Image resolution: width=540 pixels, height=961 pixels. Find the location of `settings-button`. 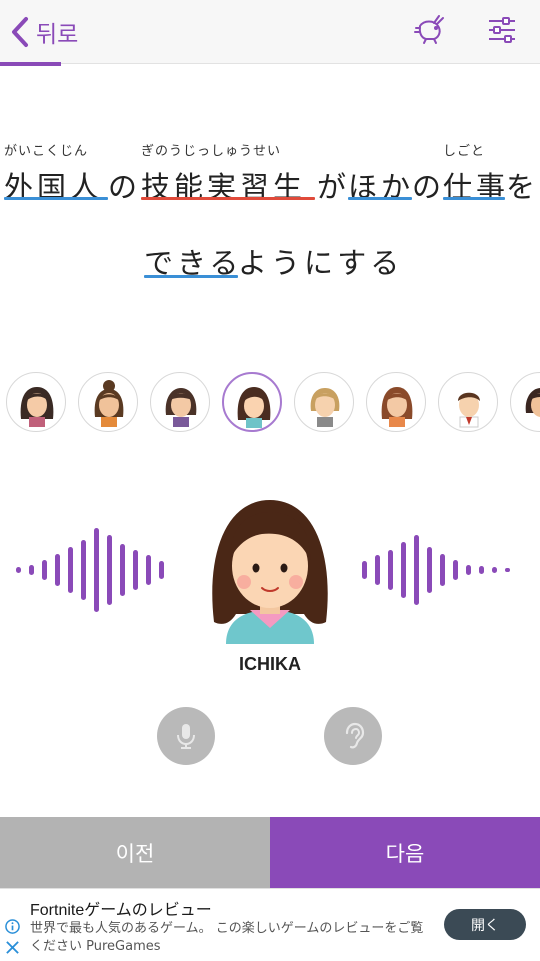

settings-button is located at coordinates (502, 30).